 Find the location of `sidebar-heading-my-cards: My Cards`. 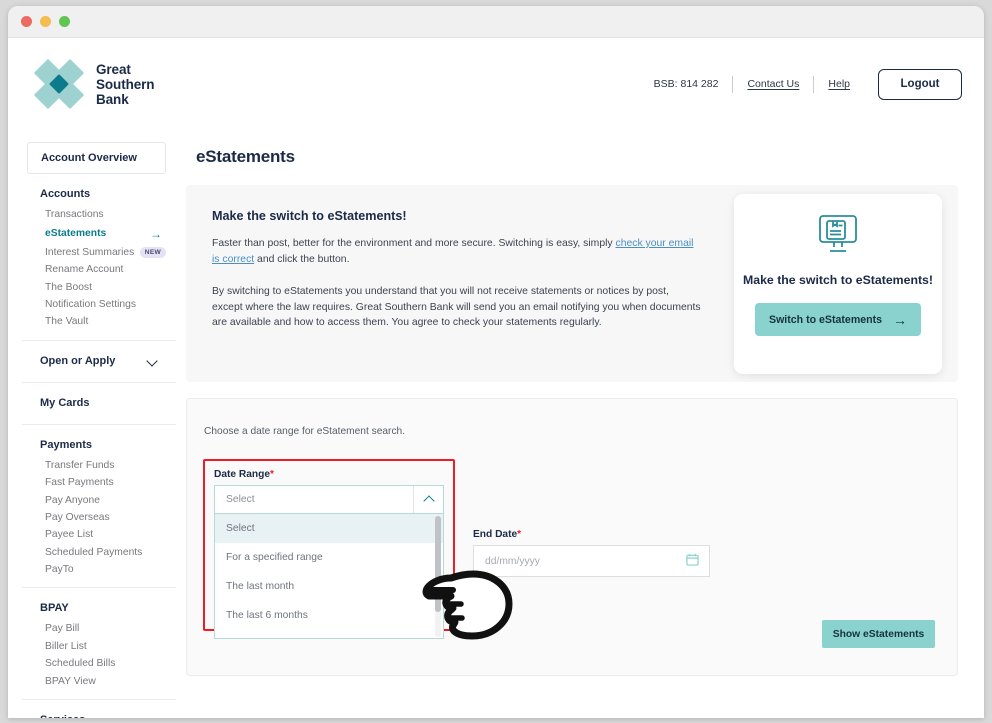

sidebar-heading-my-cards: My Cards is located at coordinates (96, 399).